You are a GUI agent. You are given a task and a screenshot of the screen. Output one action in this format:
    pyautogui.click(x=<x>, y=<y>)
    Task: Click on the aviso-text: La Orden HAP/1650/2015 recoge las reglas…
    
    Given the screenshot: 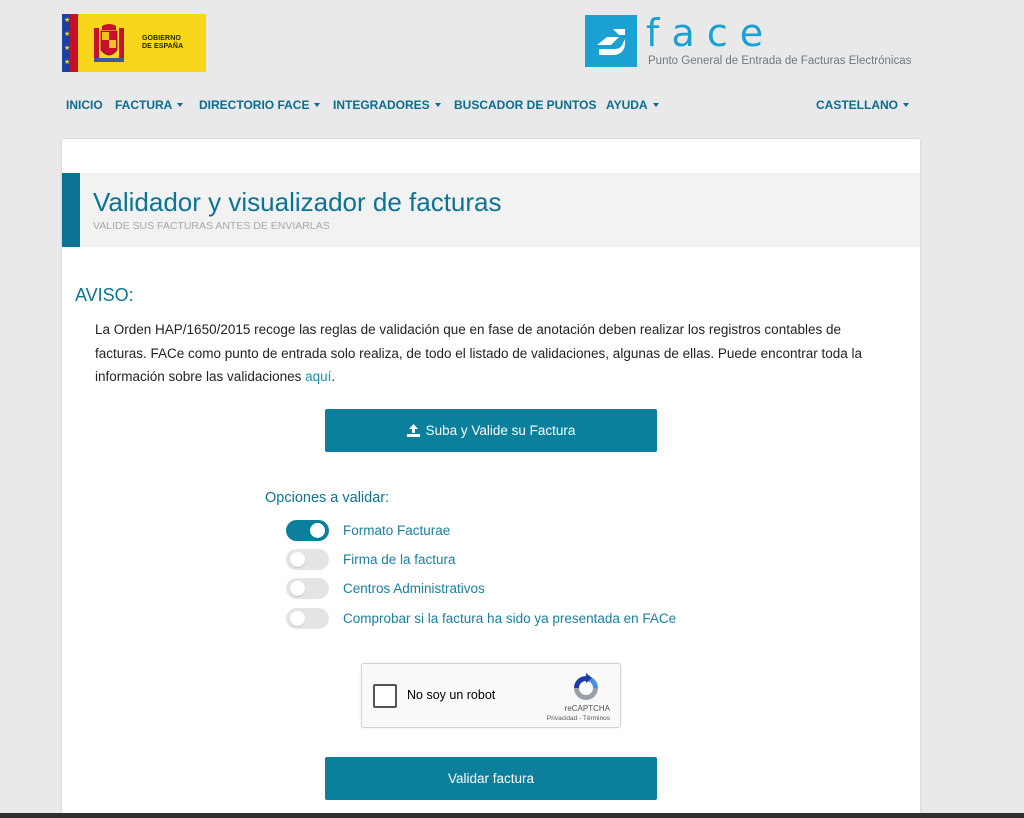 What is the action you would take?
    pyautogui.click(x=495, y=353)
    